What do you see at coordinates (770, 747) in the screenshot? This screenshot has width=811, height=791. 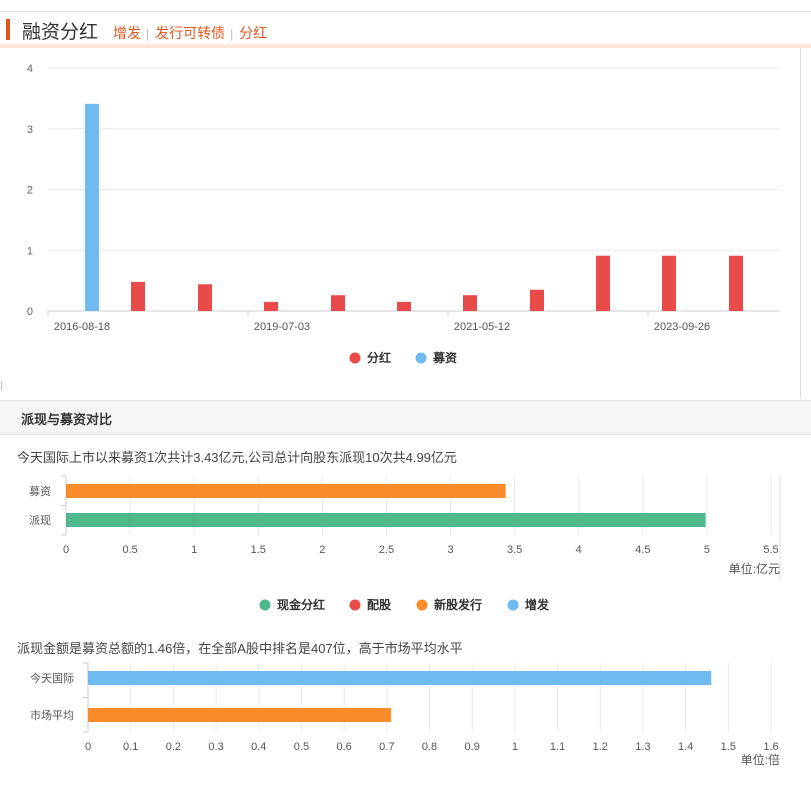 I see `x-tick-label: 1.6` at bounding box center [770, 747].